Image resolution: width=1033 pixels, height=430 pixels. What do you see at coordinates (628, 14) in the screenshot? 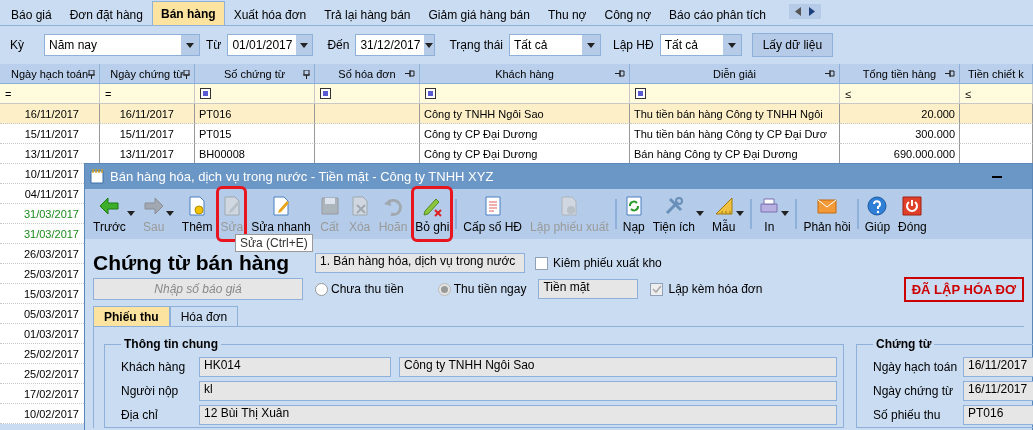
I see `tab: Công nợ` at bounding box center [628, 14].